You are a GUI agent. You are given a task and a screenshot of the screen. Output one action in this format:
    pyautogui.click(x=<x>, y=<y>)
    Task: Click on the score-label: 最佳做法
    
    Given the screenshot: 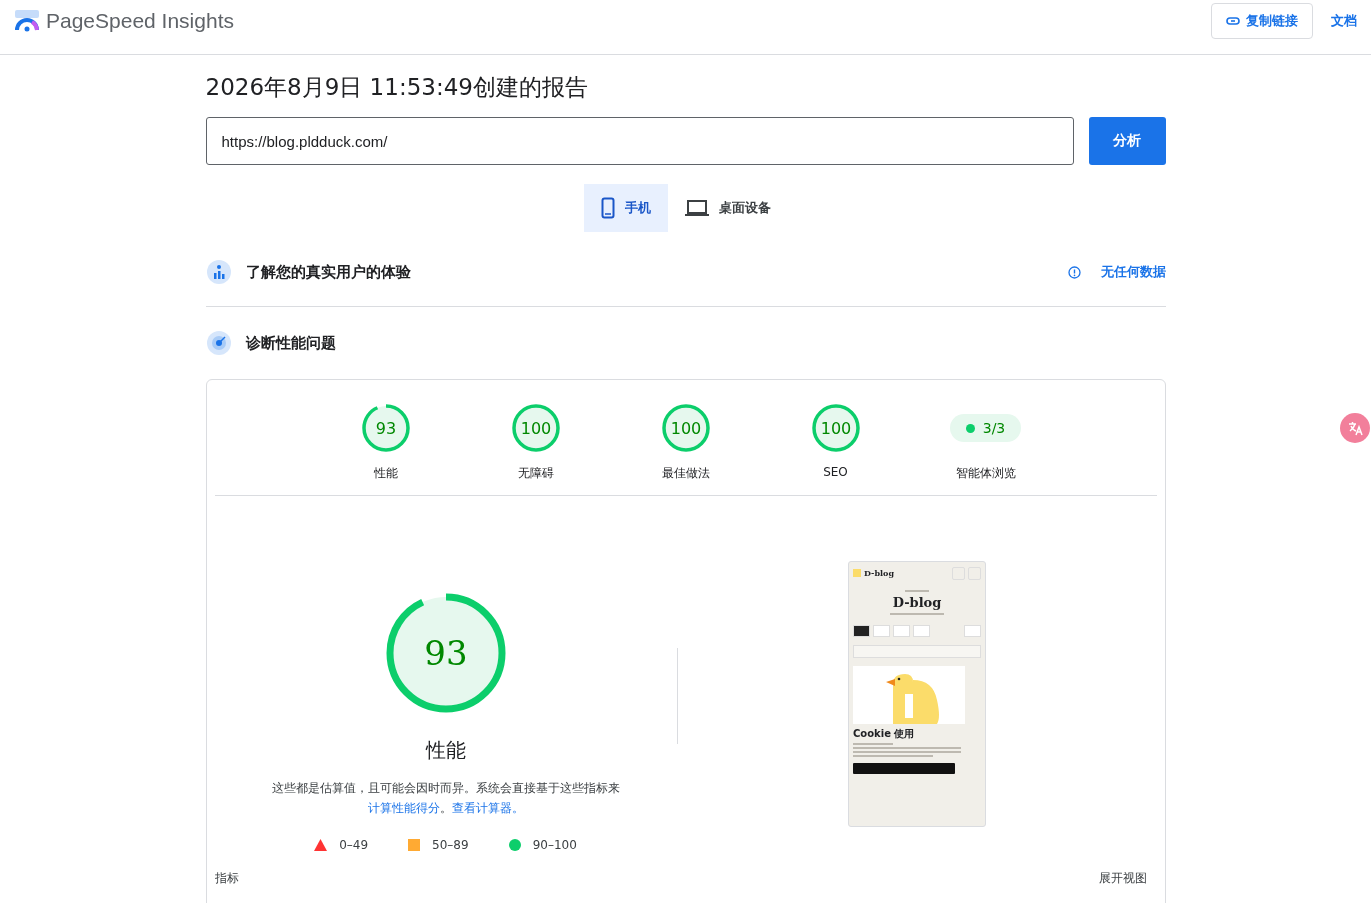 What is the action you would take?
    pyautogui.click(x=685, y=473)
    